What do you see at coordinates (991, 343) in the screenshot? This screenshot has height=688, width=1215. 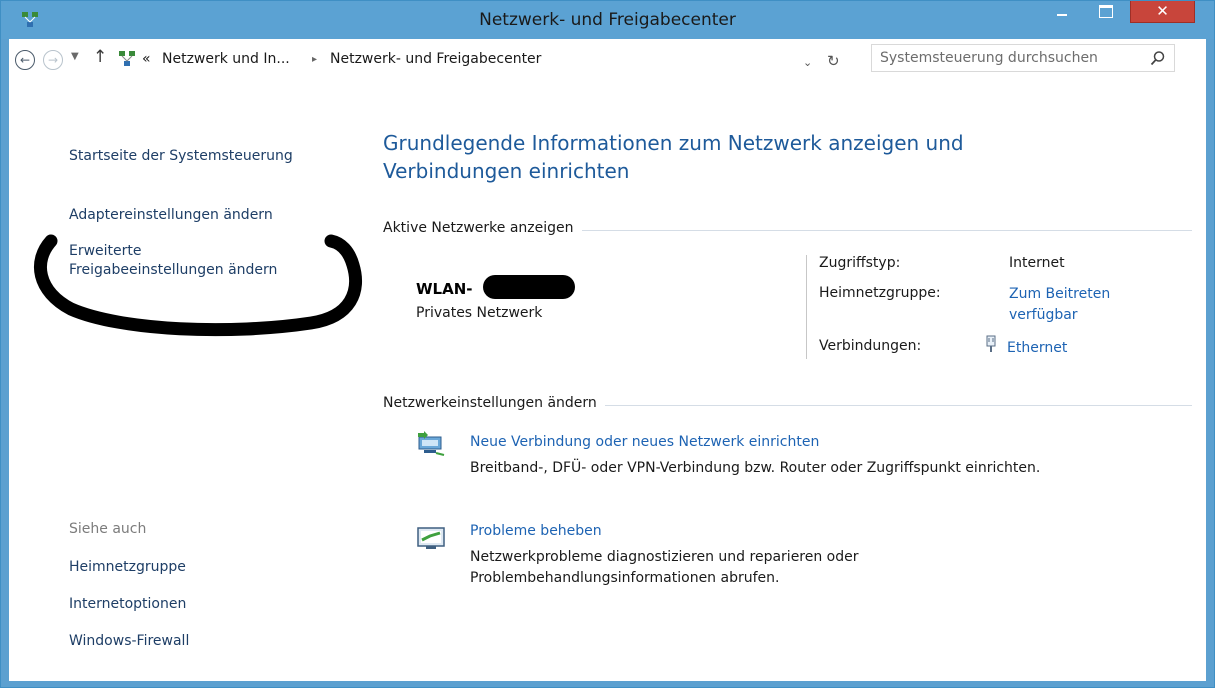 I see `ethernet-plug-icon` at bounding box center [991, 343].